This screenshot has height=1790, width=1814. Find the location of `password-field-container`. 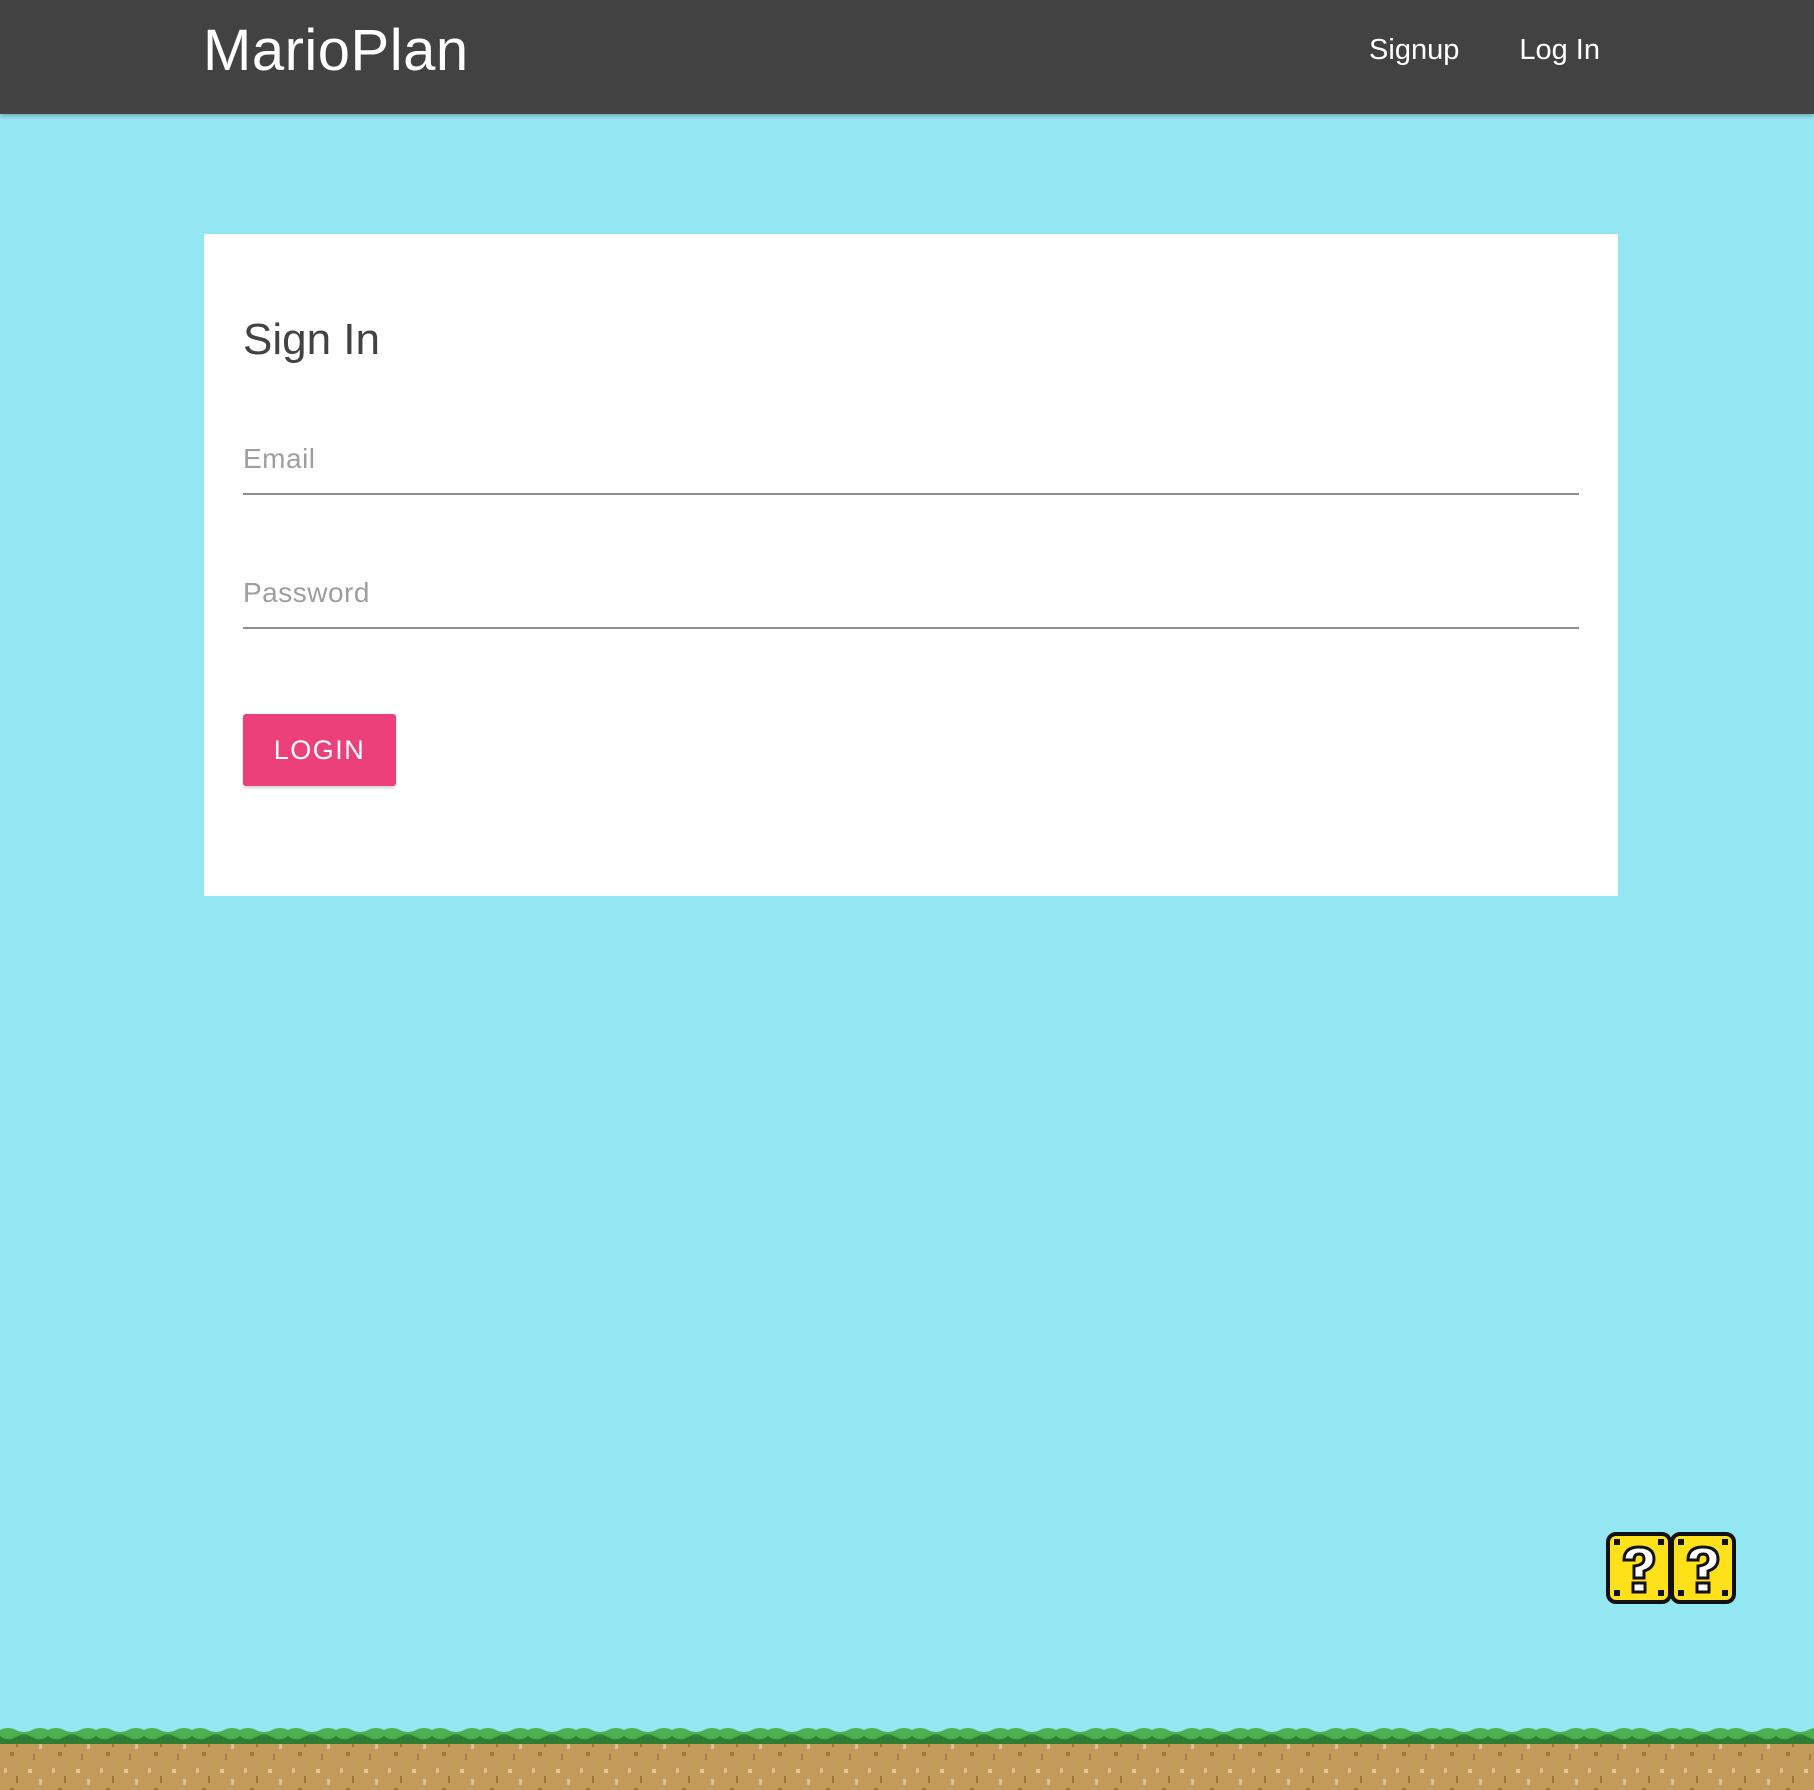

password-field-container is located at coordinates (911, 594).